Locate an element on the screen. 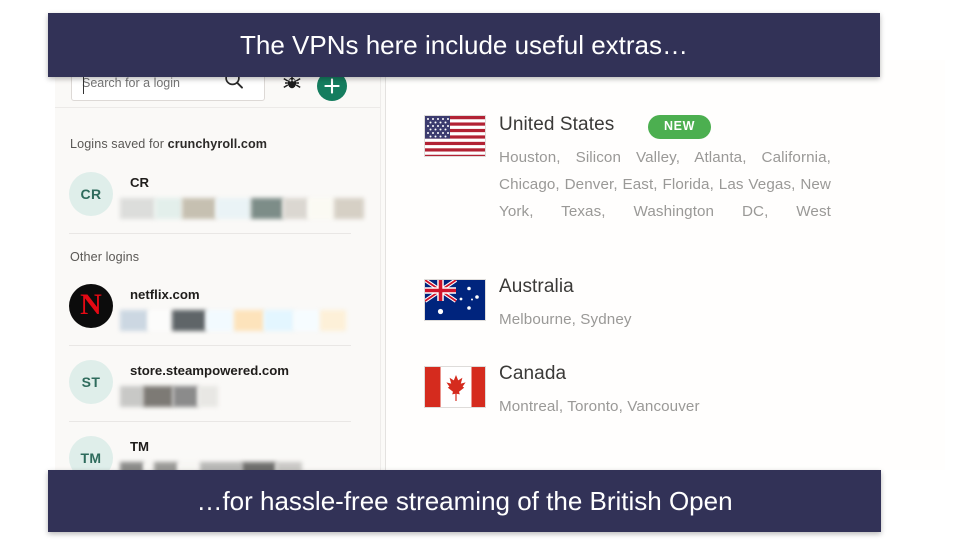  saved-logins-heading: Logins saved for crunchyroll.com is located at coordinates (168, 144).